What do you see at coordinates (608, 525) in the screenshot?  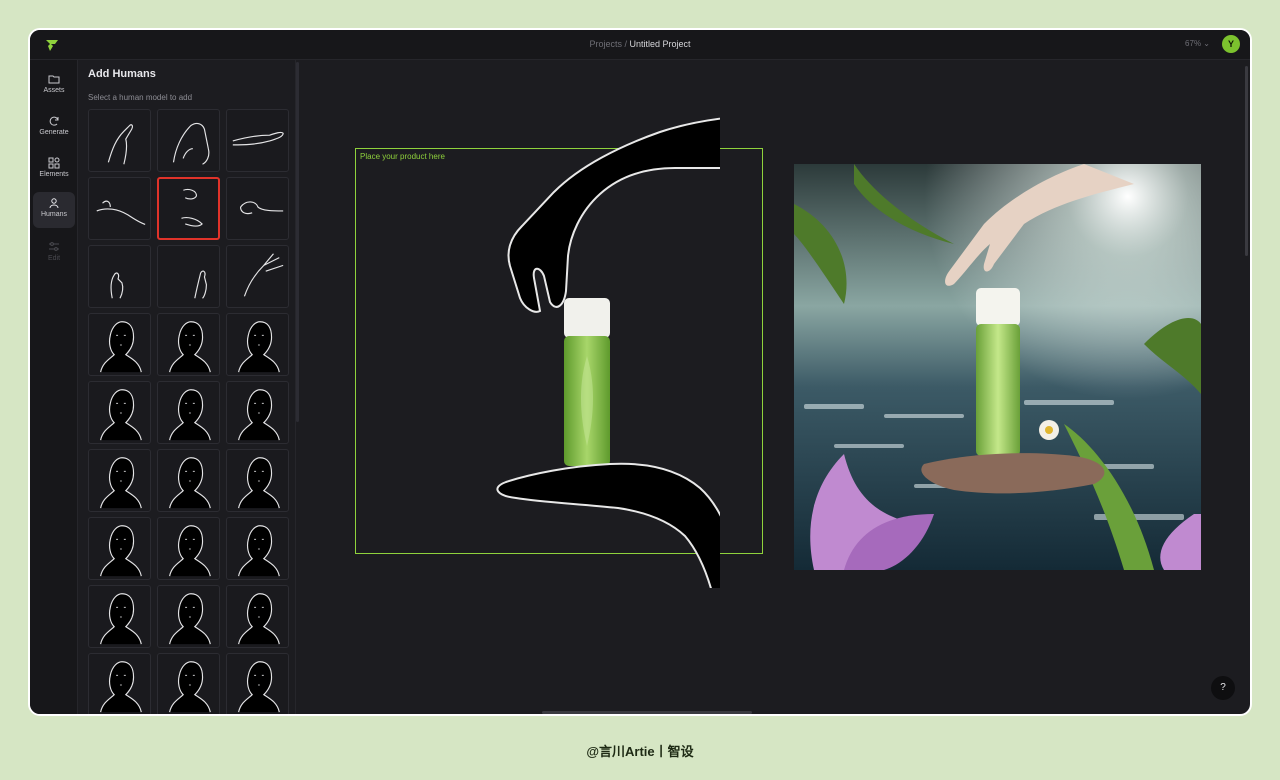 I see `hand-bottom` at bounding box center [608, 525].